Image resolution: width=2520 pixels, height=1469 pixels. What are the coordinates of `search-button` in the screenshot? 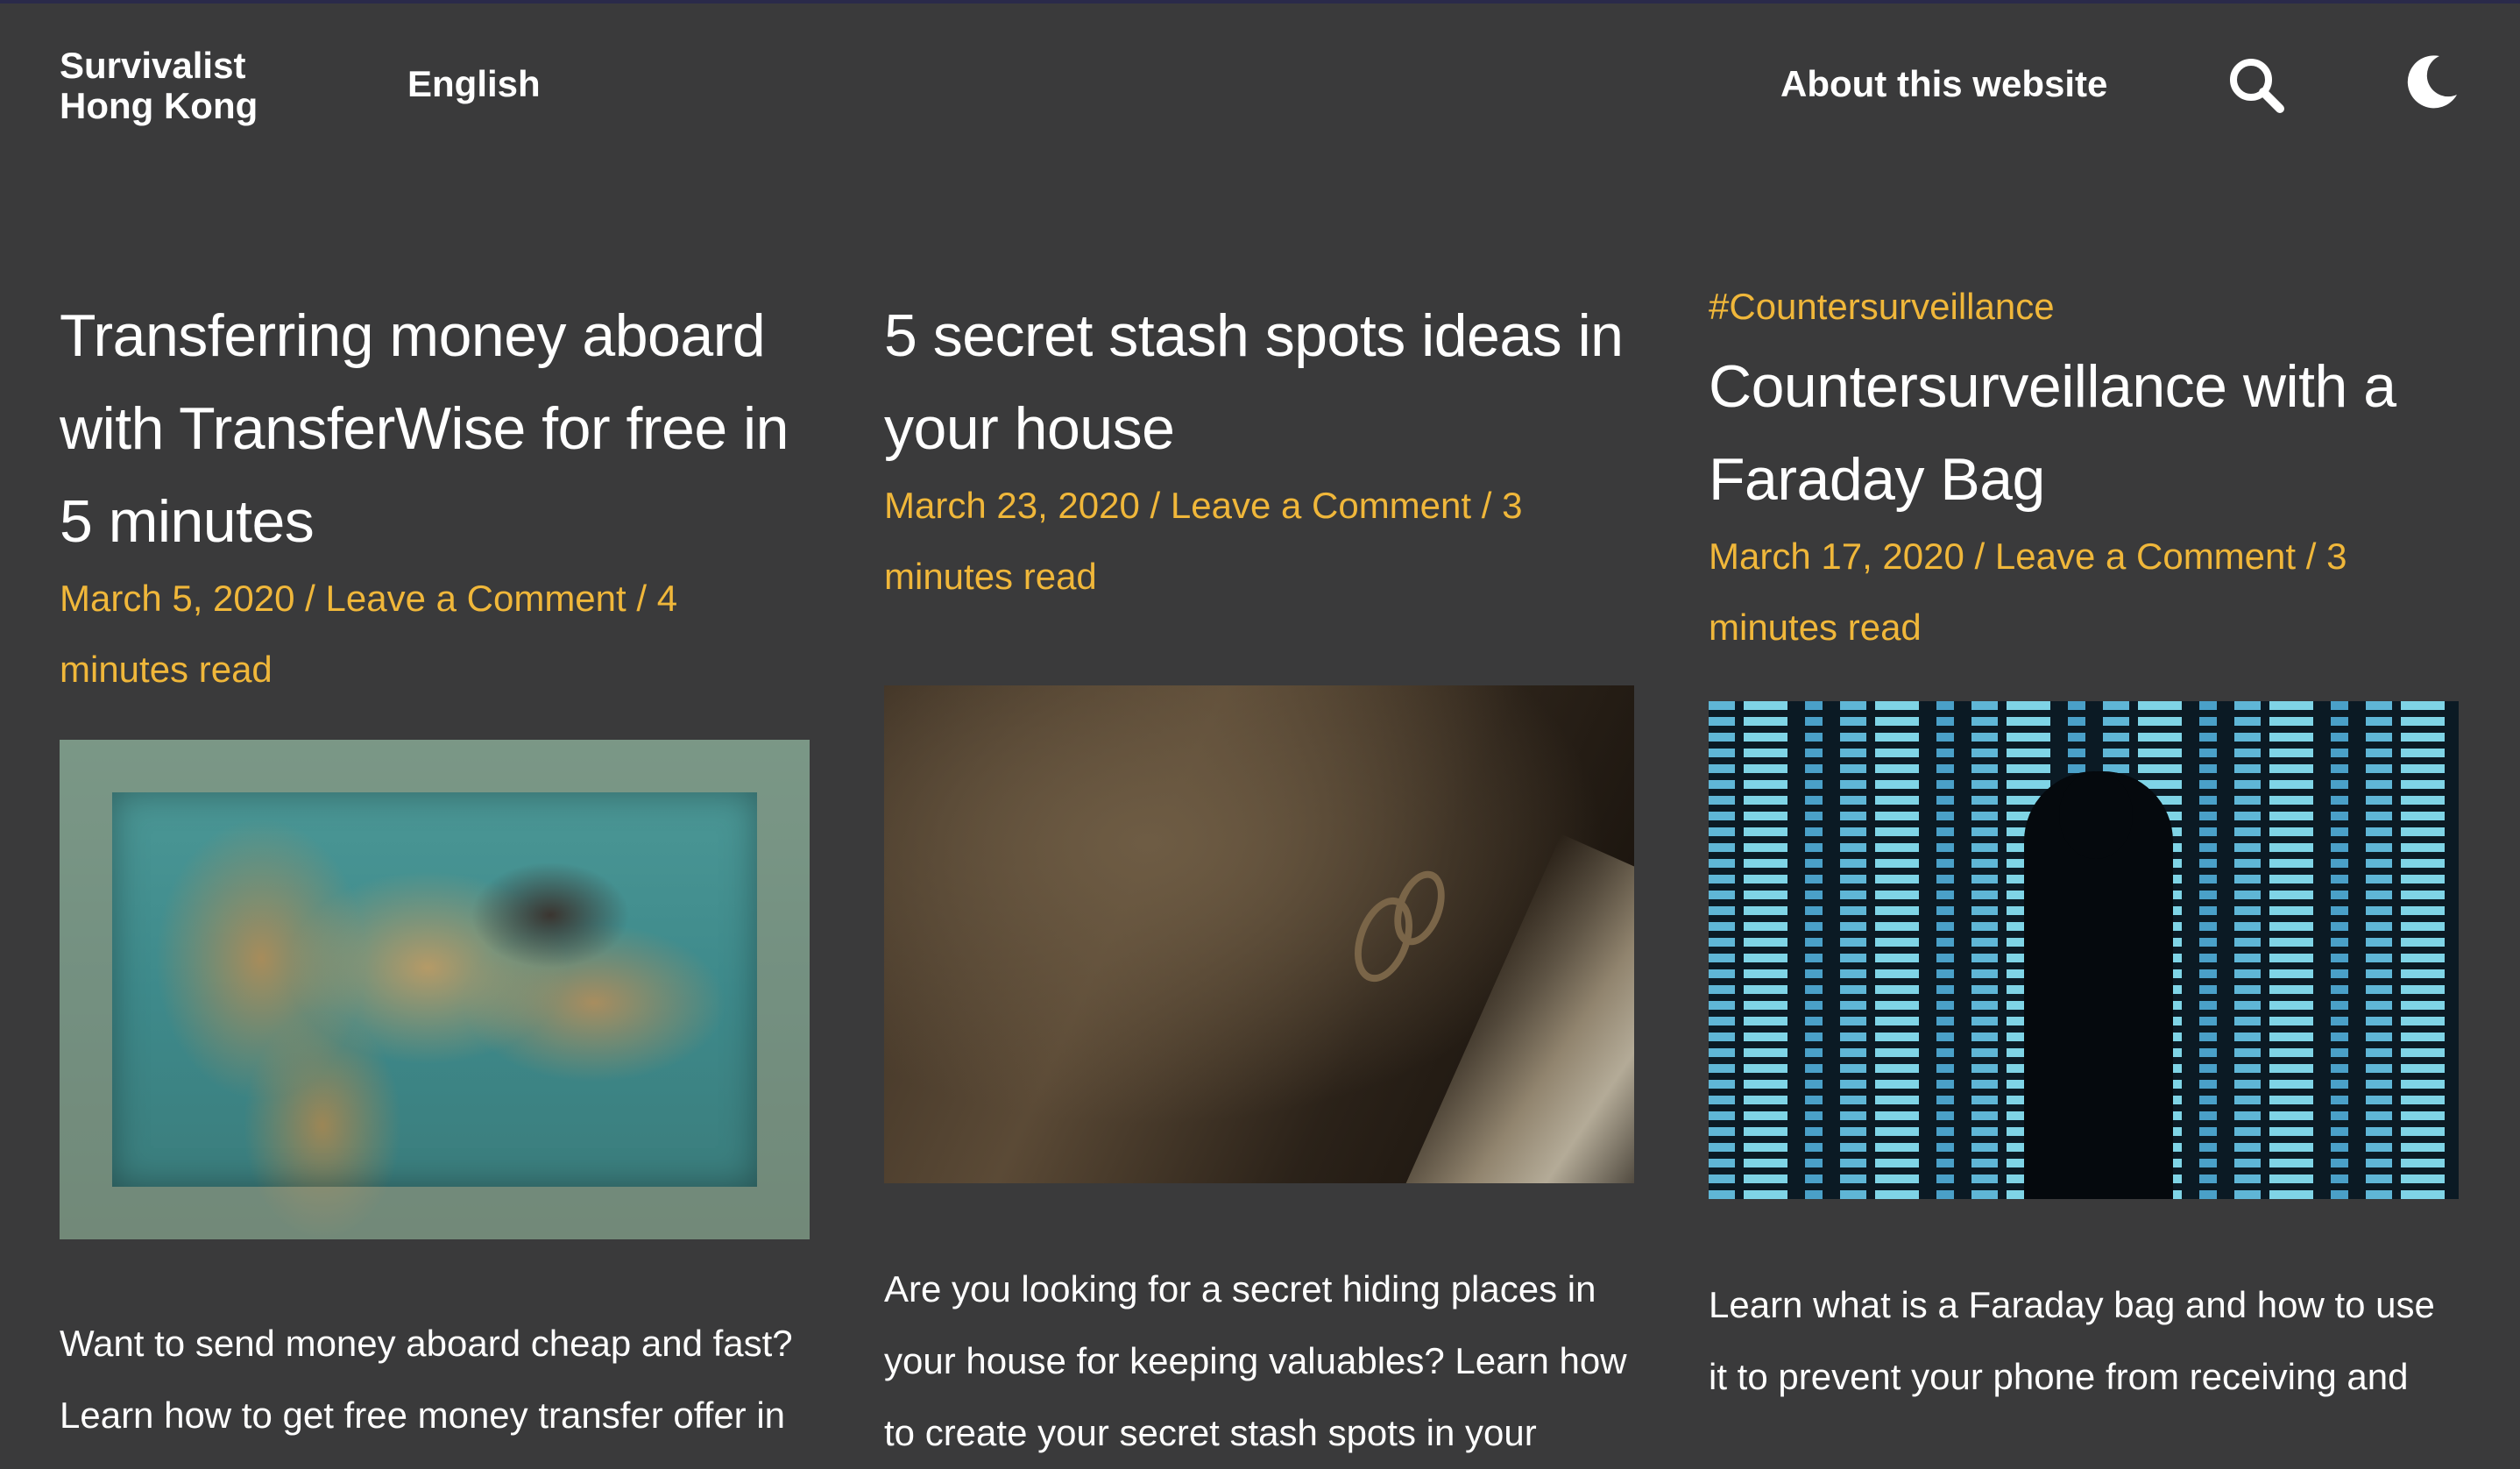 It's located at (2256, 85).